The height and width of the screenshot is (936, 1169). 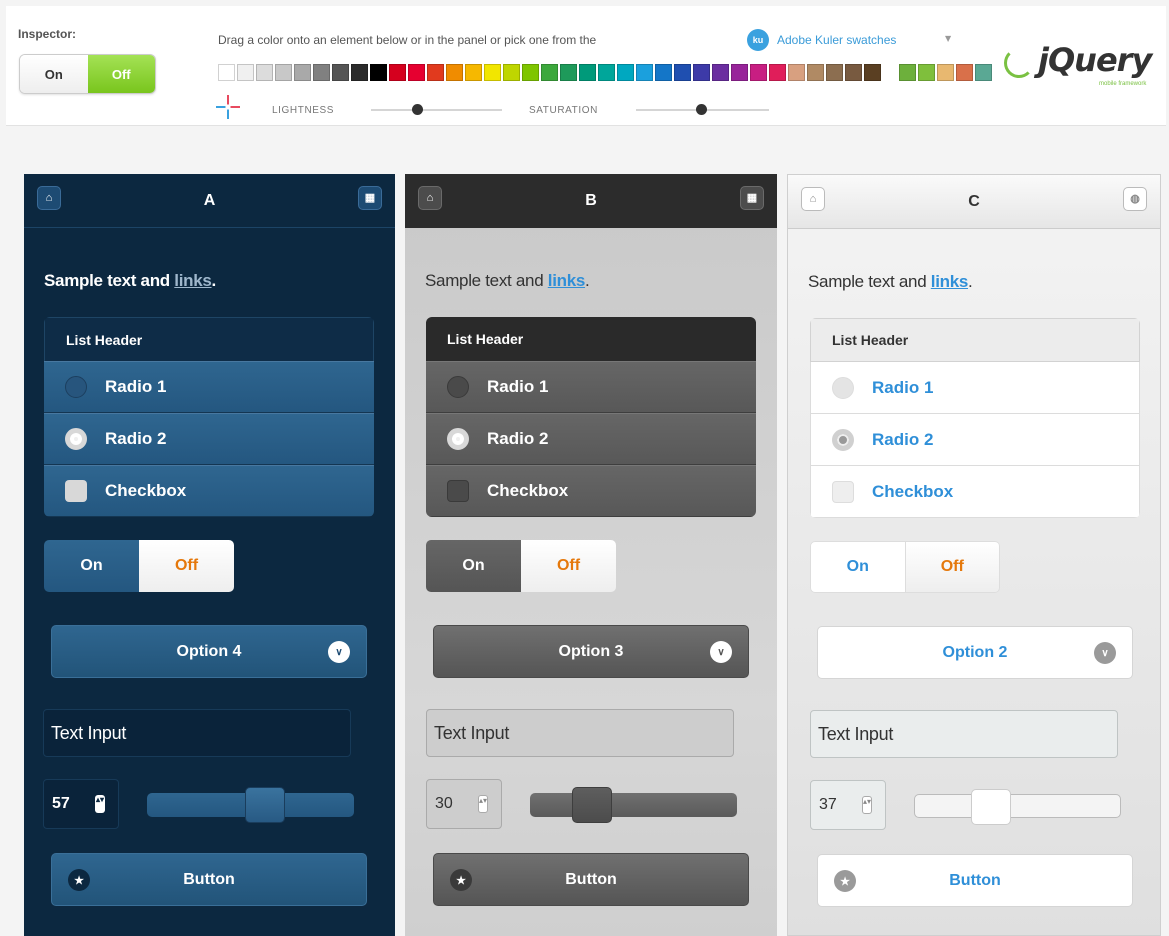 What do you see at coordinates (848, 805) in the screenshot?
I see `number-input: 37 ▴▾` at bounding box center [848, 805].